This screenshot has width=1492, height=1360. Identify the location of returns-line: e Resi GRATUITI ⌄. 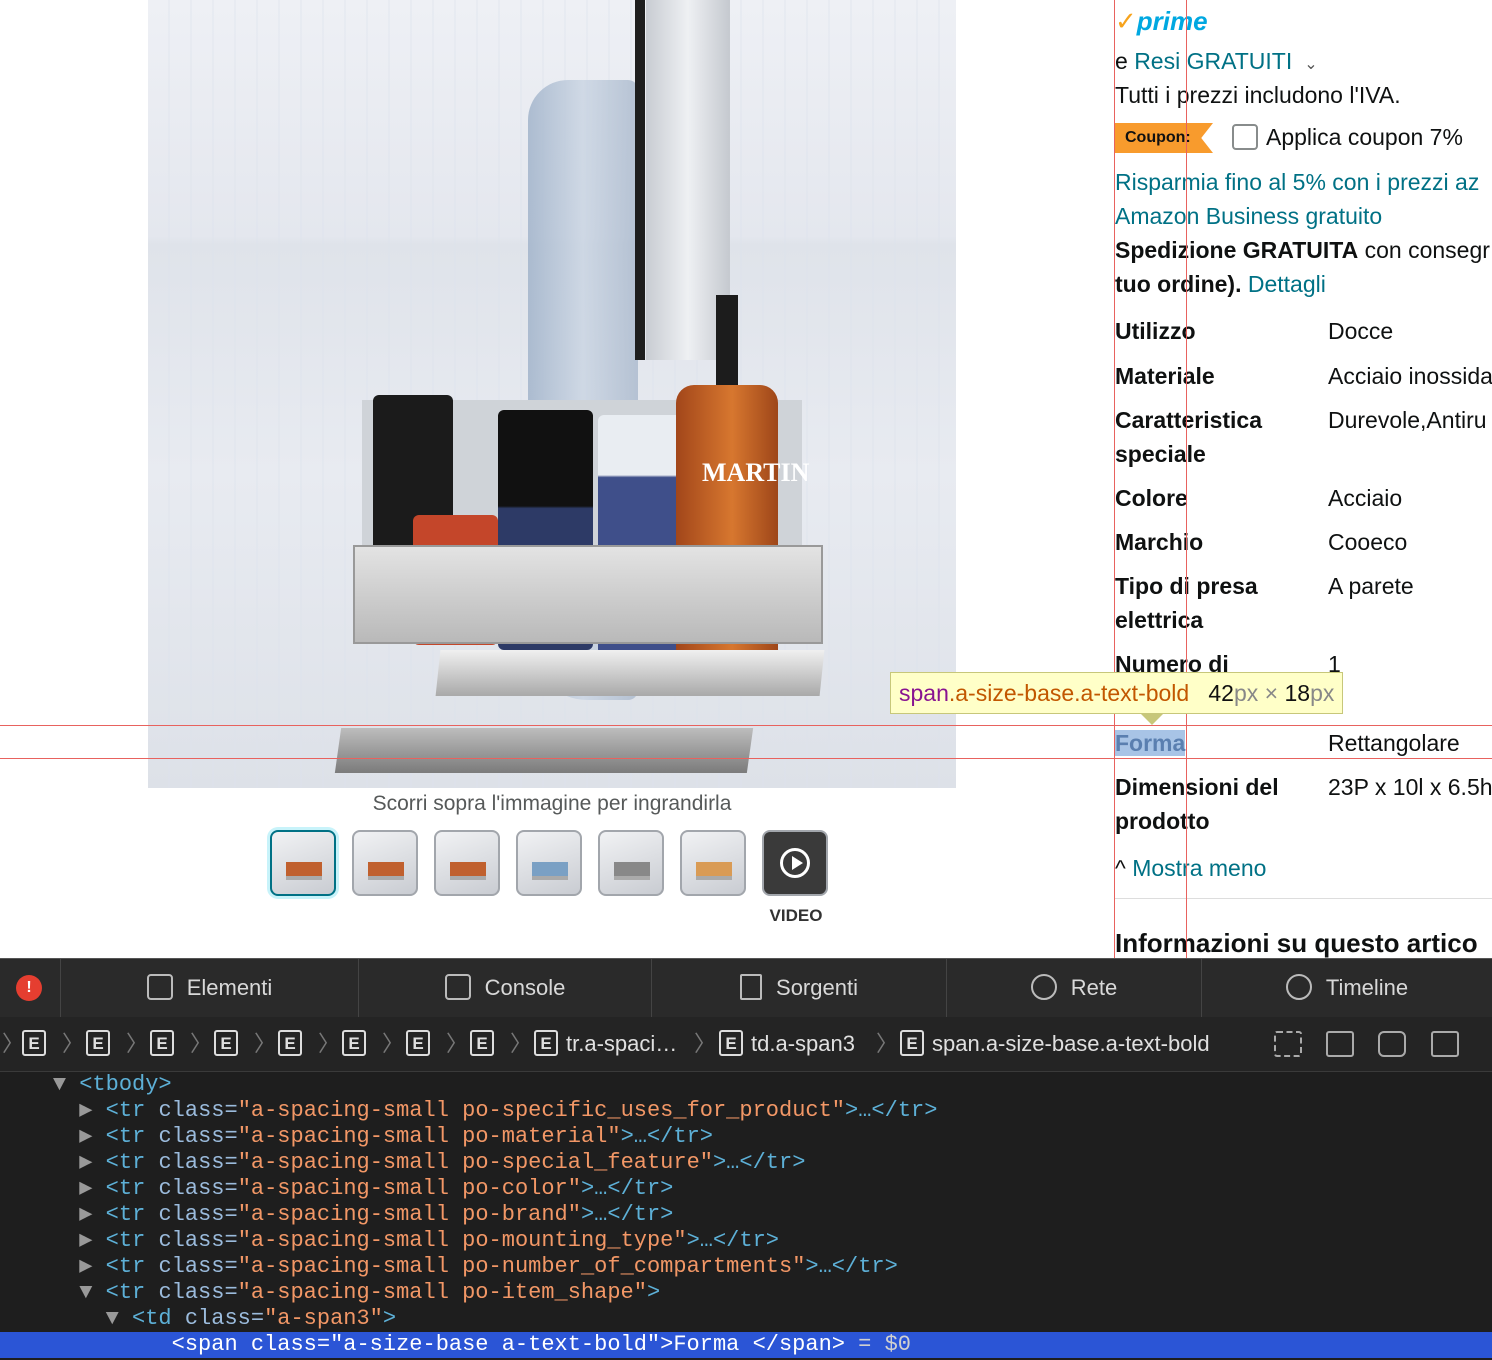
(1216, 63).